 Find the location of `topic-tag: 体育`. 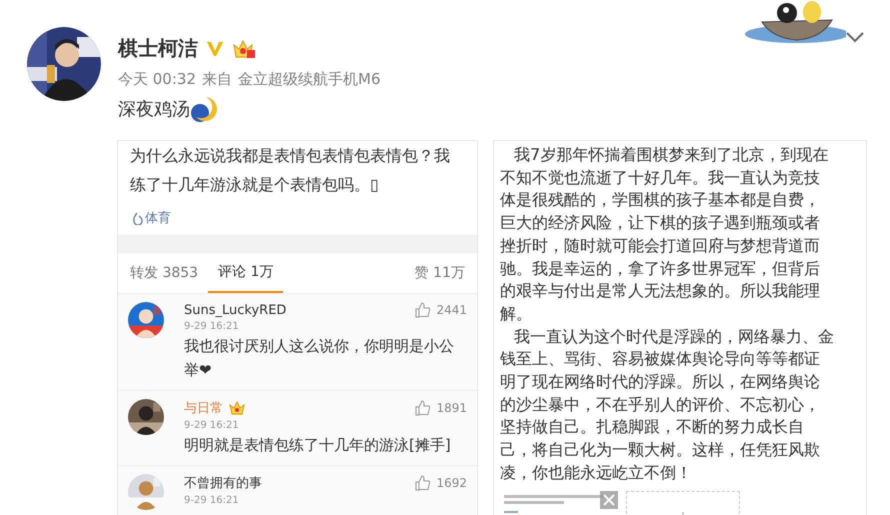

topic-tag: 体育 is located at coordinates (158, 218).